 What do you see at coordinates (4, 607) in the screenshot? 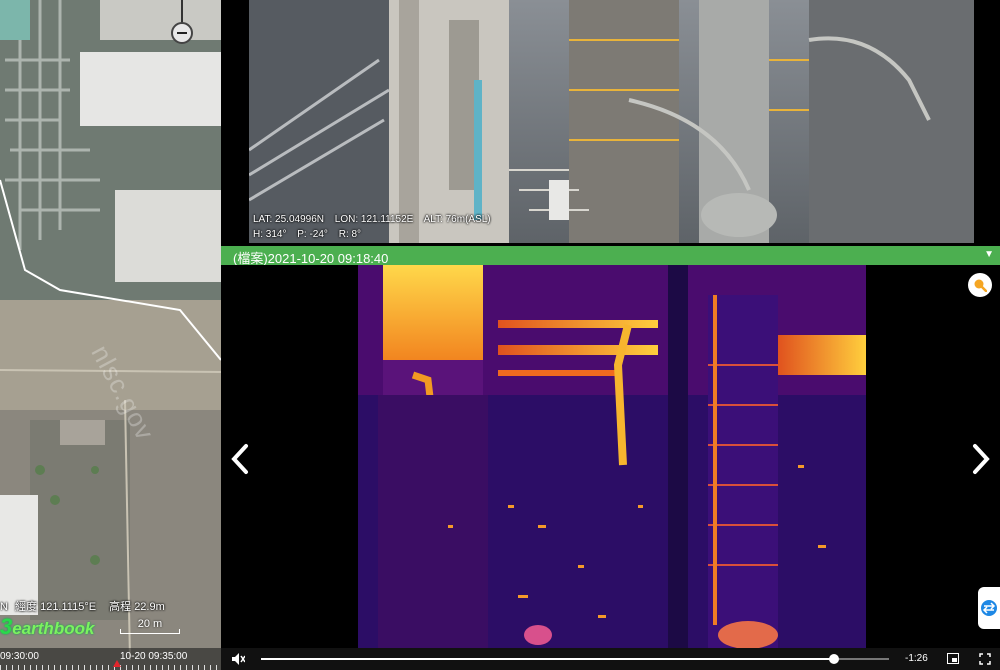
I see `longitude-prefix: N` at bounding box center [4, 607].